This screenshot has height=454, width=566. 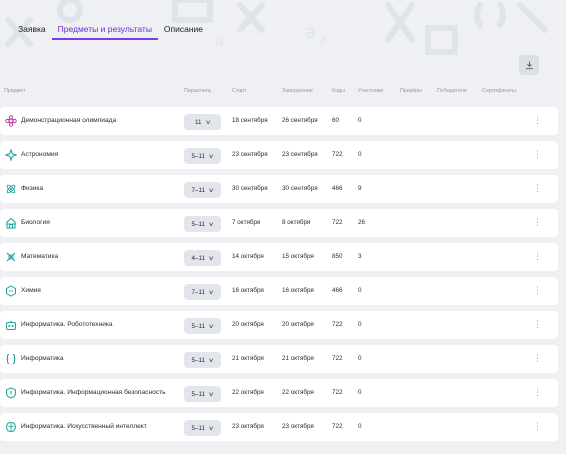 What do you see at coordinates (31, 290) in the screenshot?
I see `subject-name: Химия` at bounding box center [31, 290].